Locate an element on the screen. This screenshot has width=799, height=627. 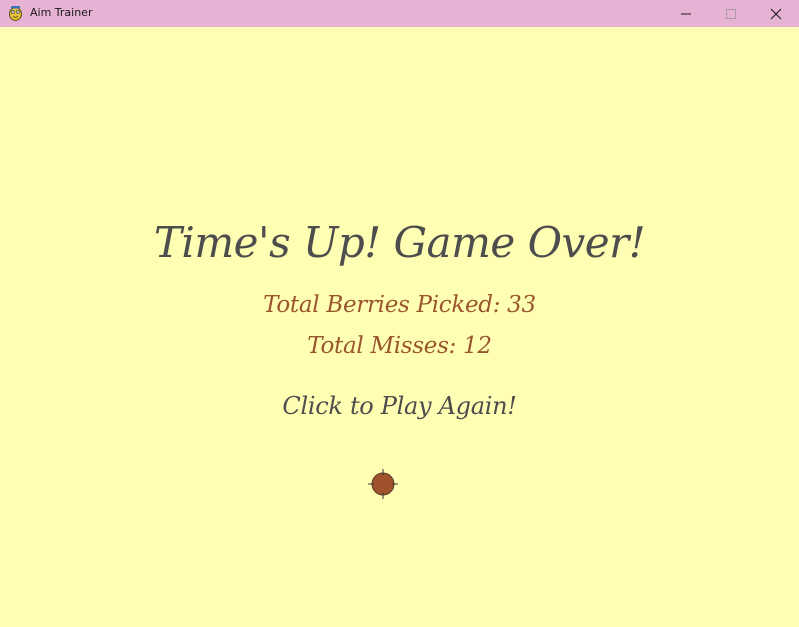
play-again-prompt: Click to Play Again! is located at coordinates (399, 406).